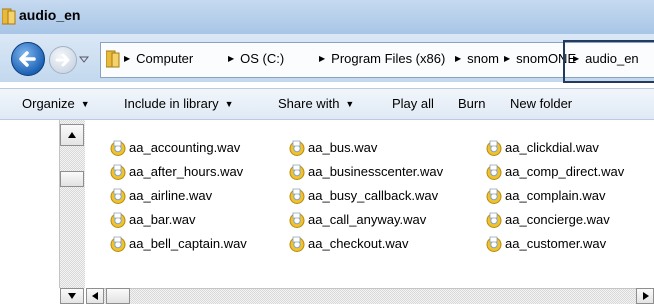 The image size is (654, 304). What do you see at coordinates (343, 147) in the screenshot?
I see `file-name: aa_bus.wav` at bounding box center [343, 147].